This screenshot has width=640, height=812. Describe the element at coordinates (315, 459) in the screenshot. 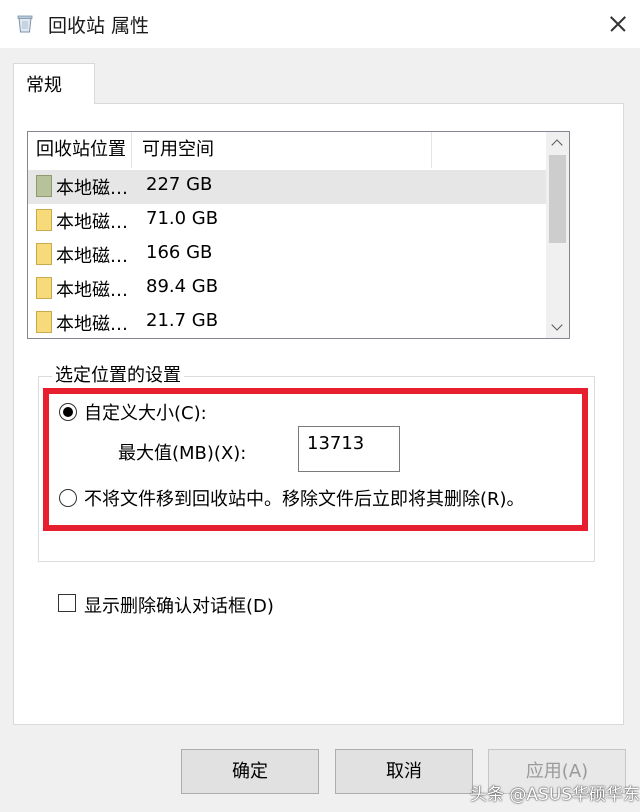

I see `red-highlight-box` at that location.